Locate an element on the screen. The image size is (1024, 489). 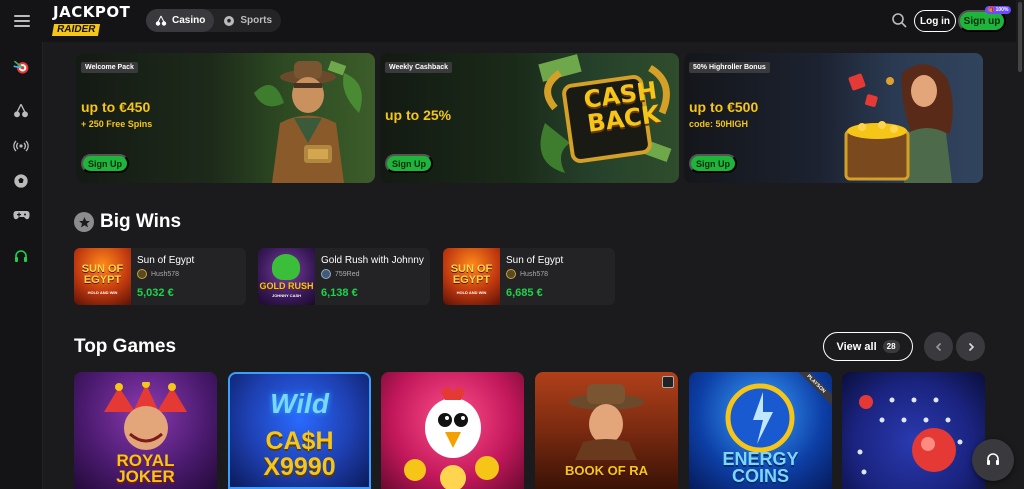
big-win-username: 759Red is located at coordinates (347, 274).